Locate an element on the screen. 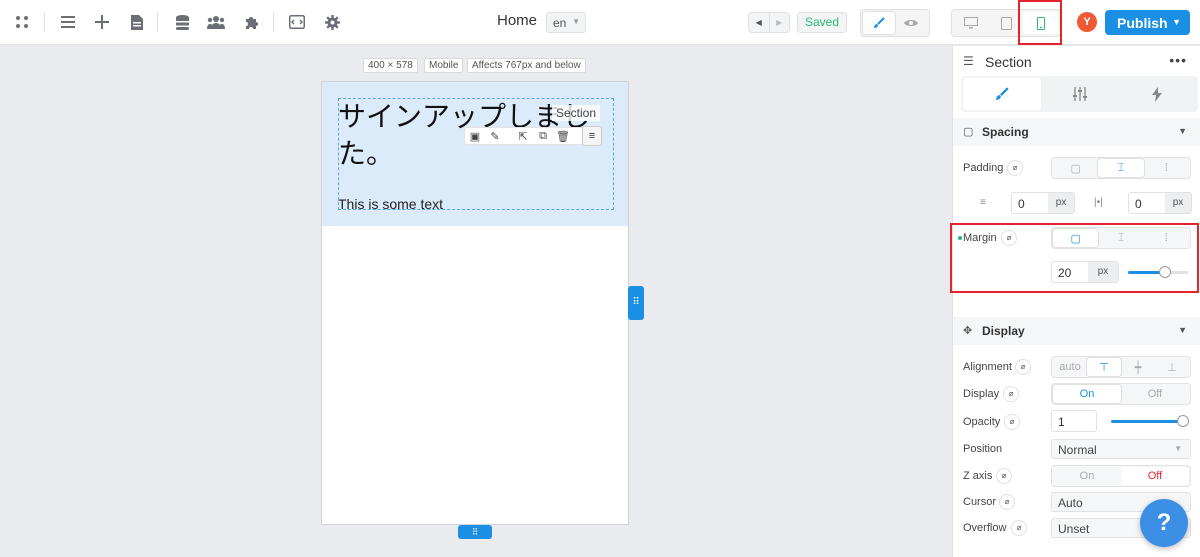 The height and width of the screenshot is (557, 1200). language-select: en ▼ is located at coordinates (566, 22).